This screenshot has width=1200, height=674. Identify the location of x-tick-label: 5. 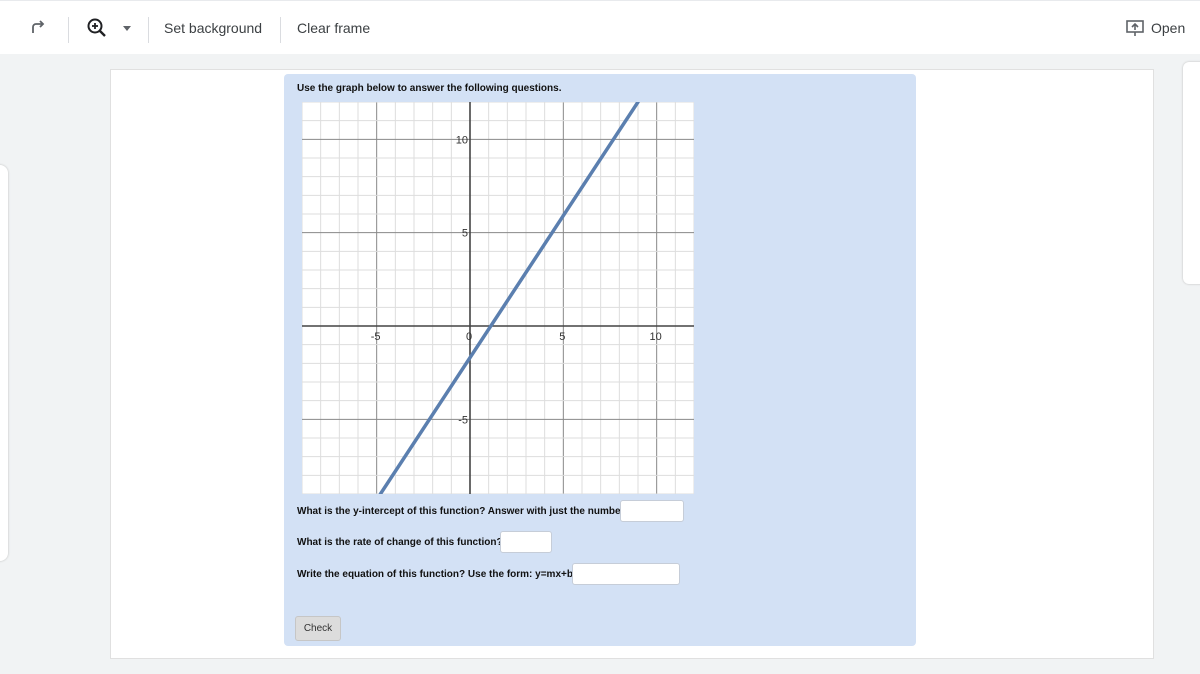
(562, 337).